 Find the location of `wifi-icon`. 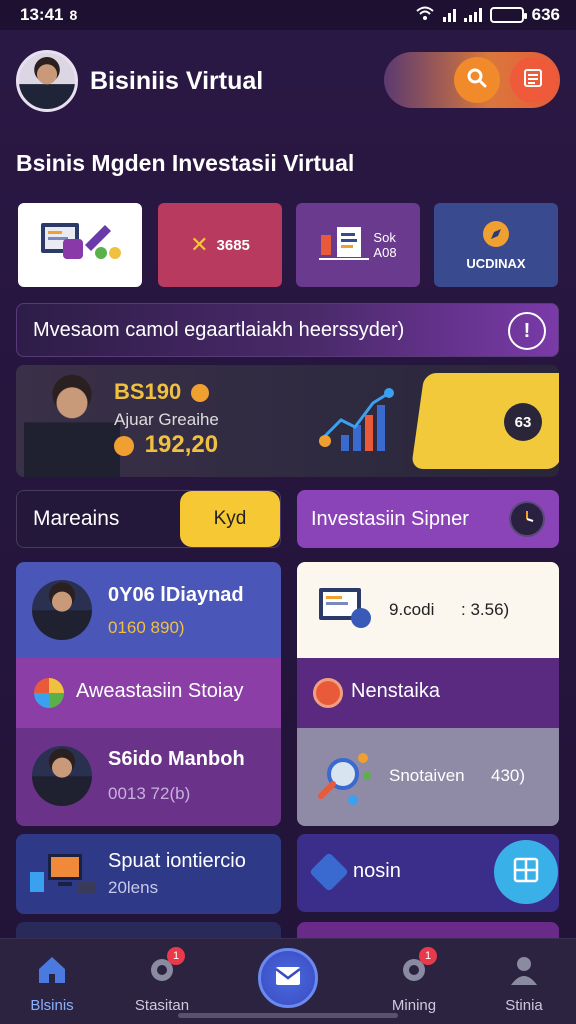

wifi-icon is located at coordinates (425, 15).